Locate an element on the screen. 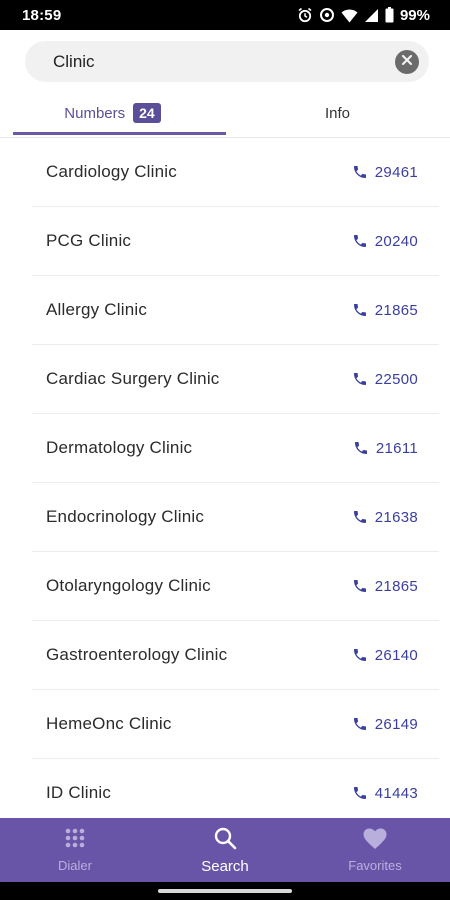 This screenshot has height=900, width=450. list-item: Allergy Clinic 21865 is located at coordinates (235, 310).